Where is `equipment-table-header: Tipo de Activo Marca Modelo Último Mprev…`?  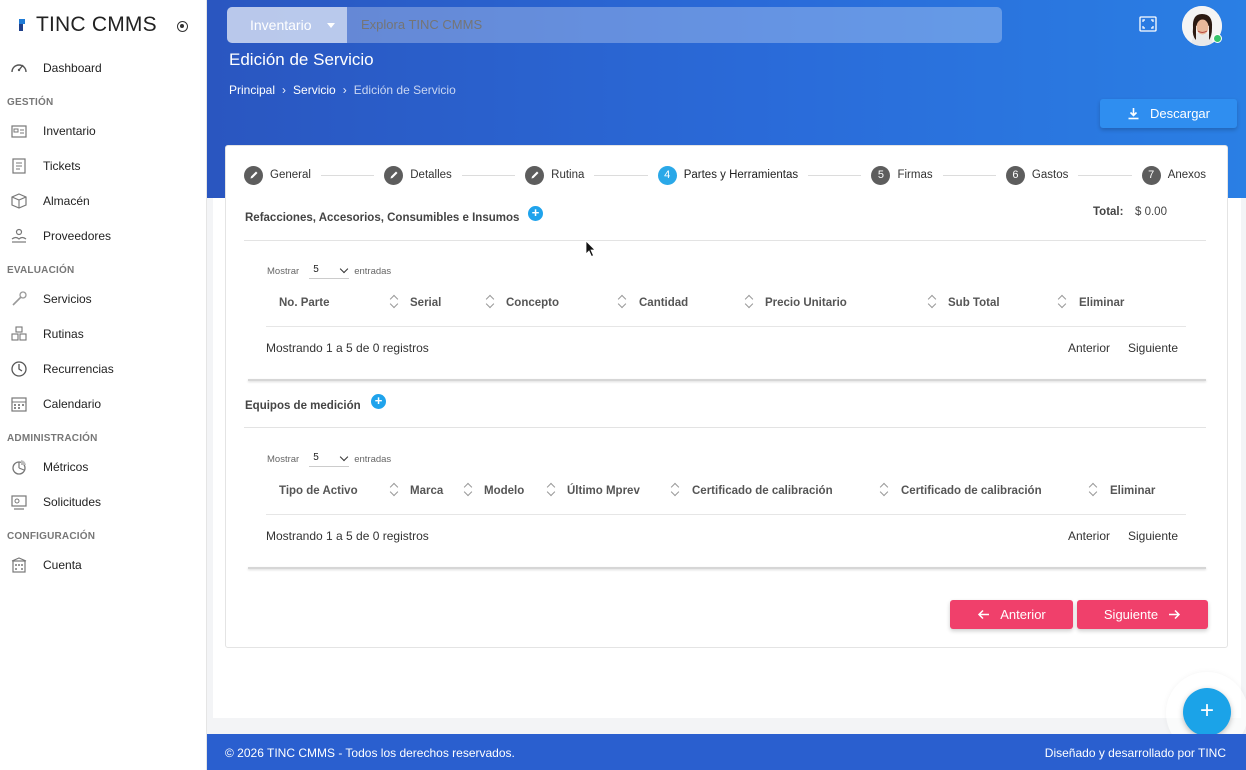
equipment-table-header: Tipo de Activo Marca Modelo Último Mprev… is located at coordinates (726, 493).